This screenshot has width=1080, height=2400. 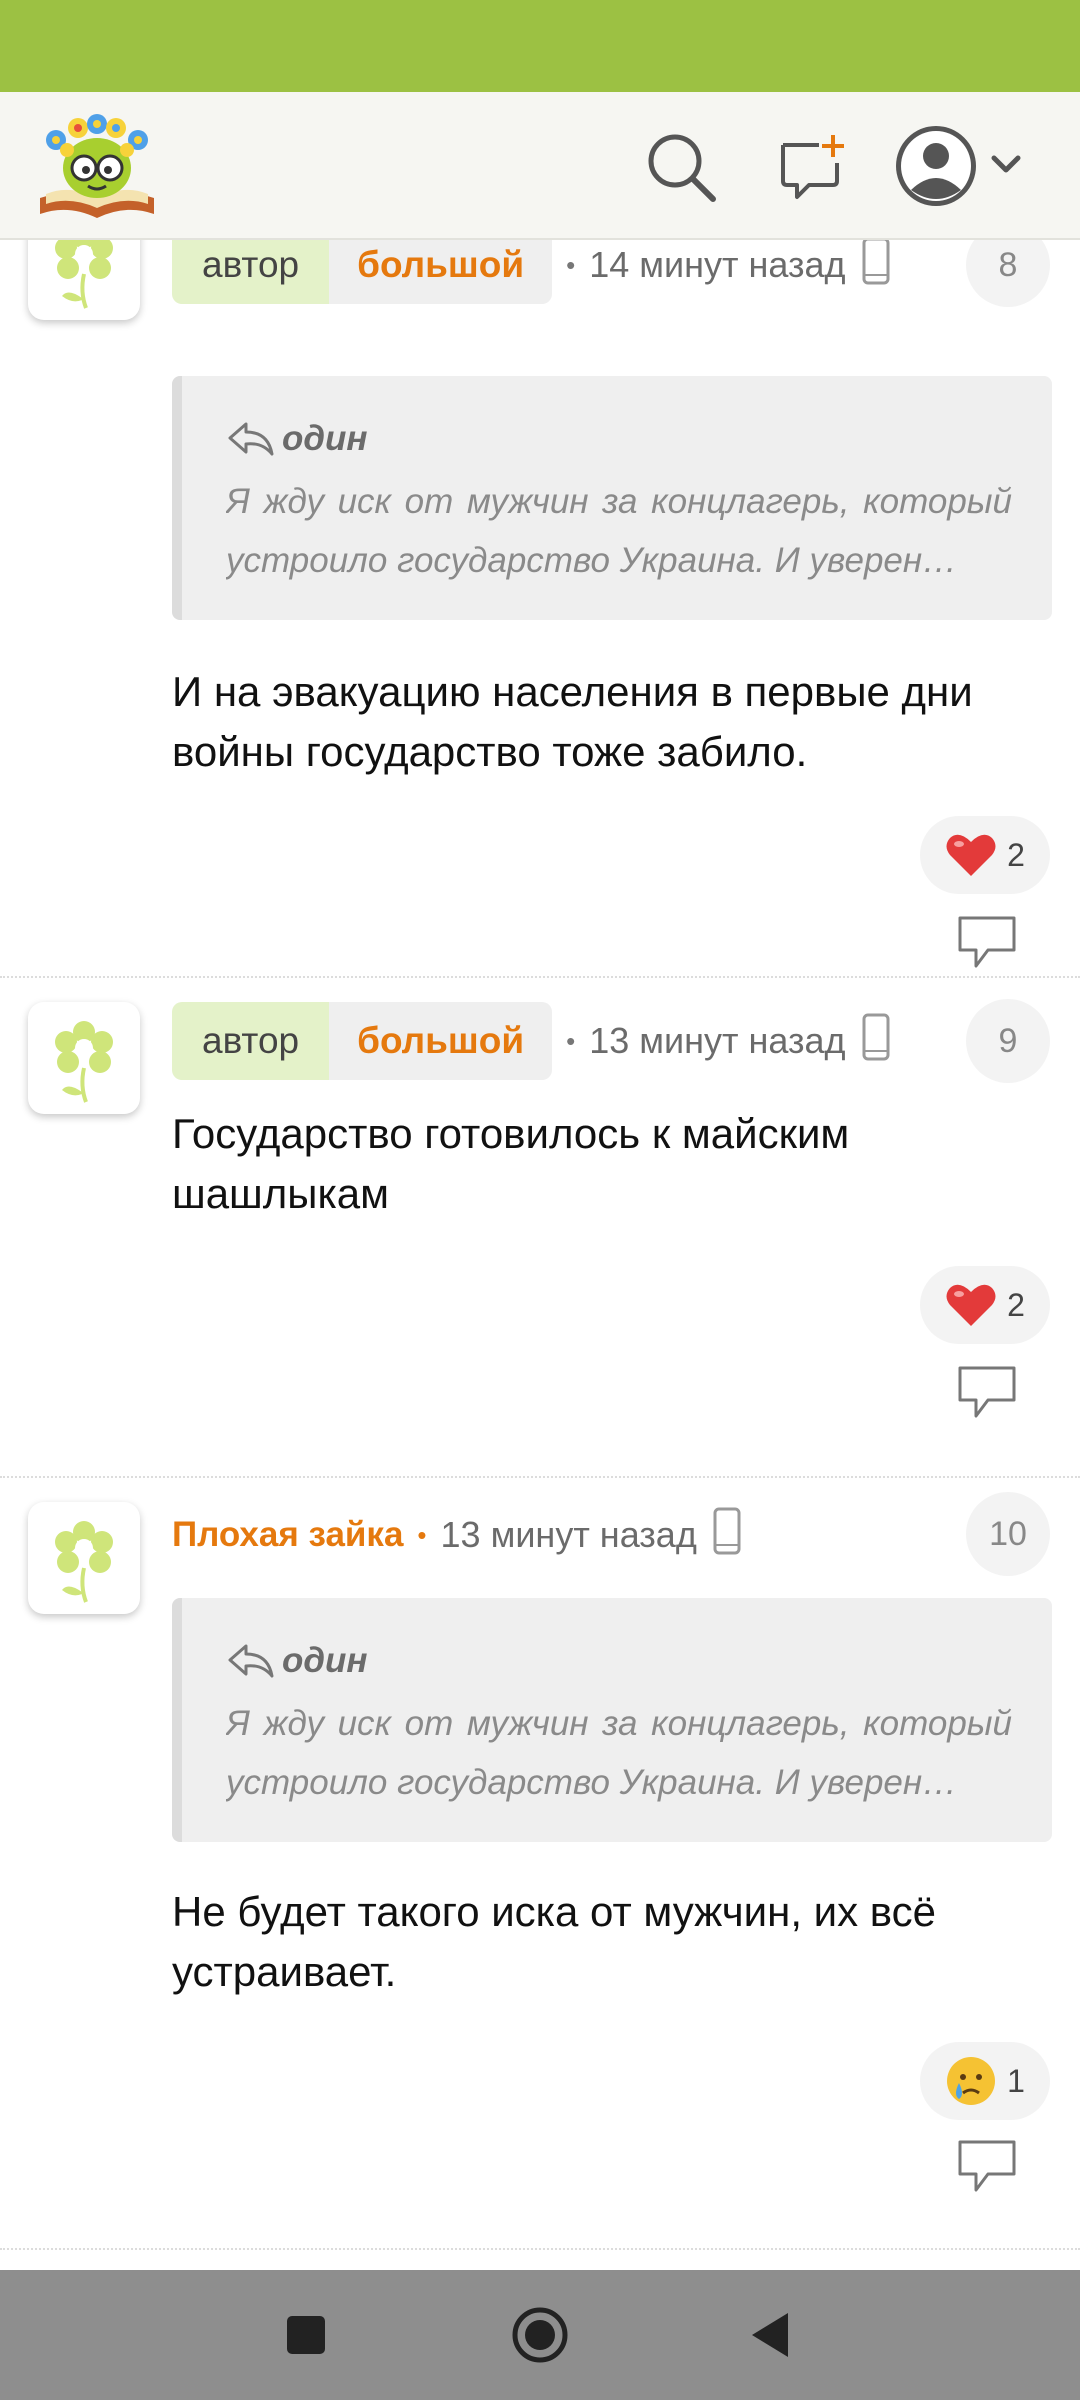 I want to click on timestamp: 14 минут назад, so click(x=717, y=264).